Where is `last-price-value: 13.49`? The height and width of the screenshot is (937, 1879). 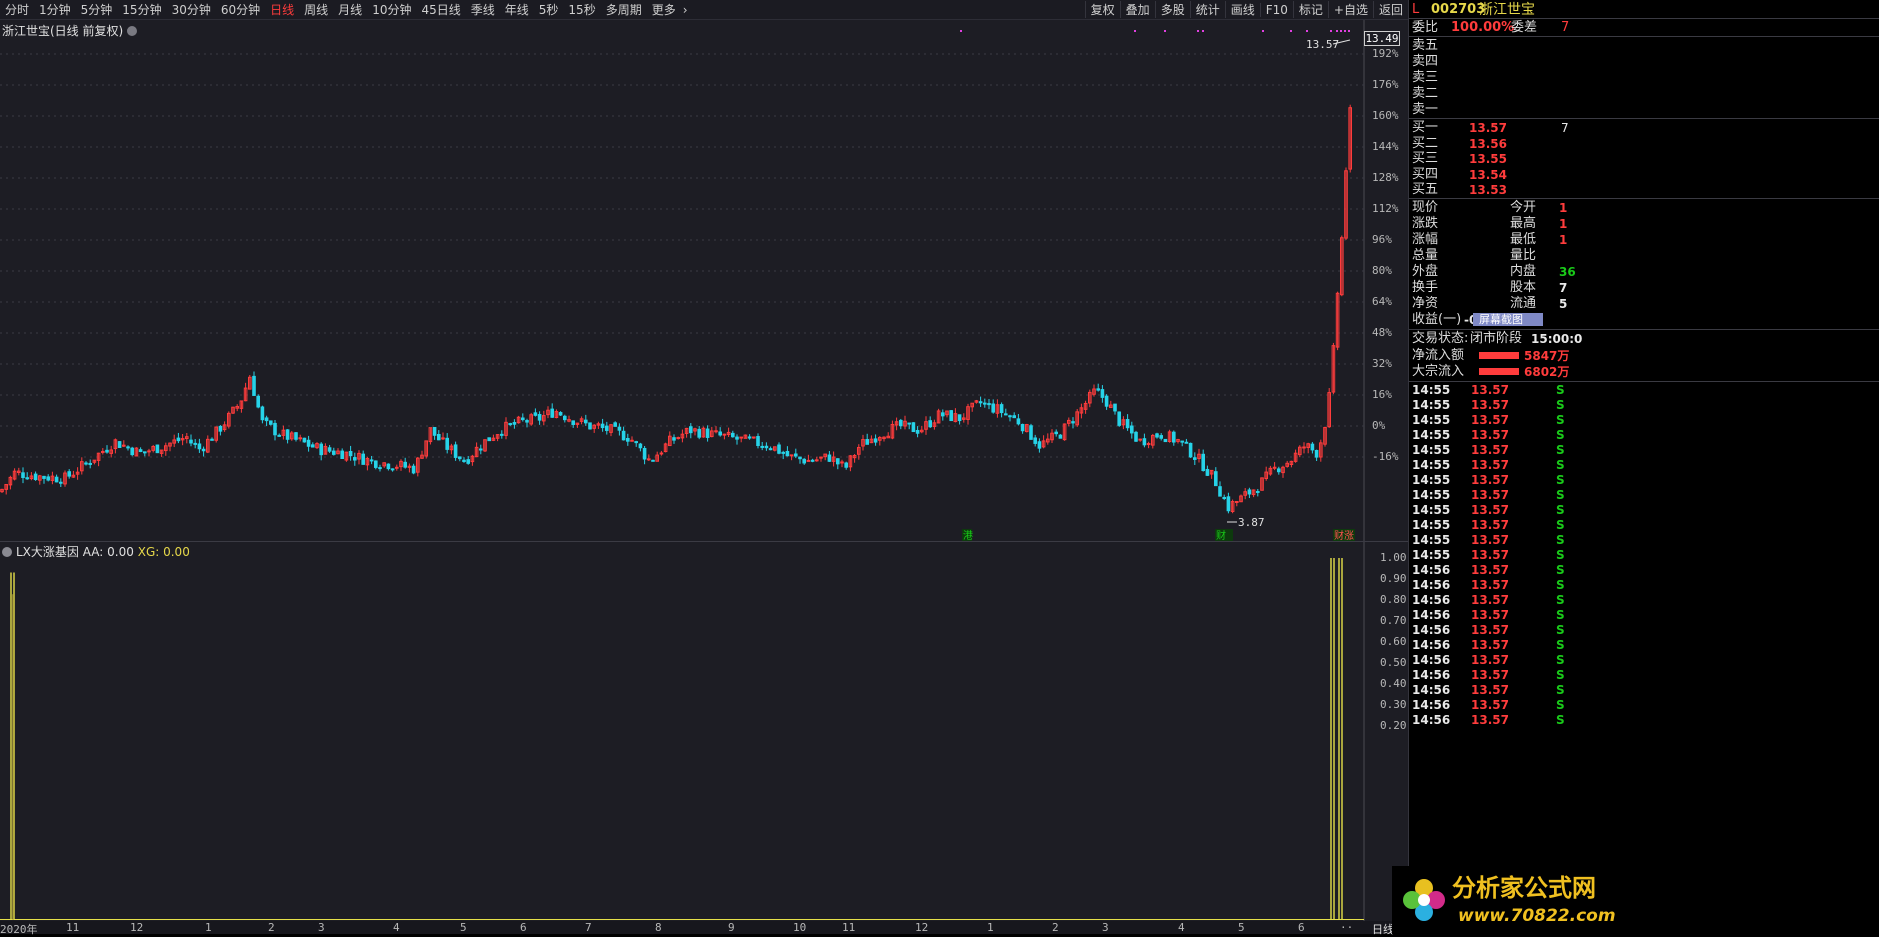 last-price-value: 13.49 is located at coordinates (1382, 38).